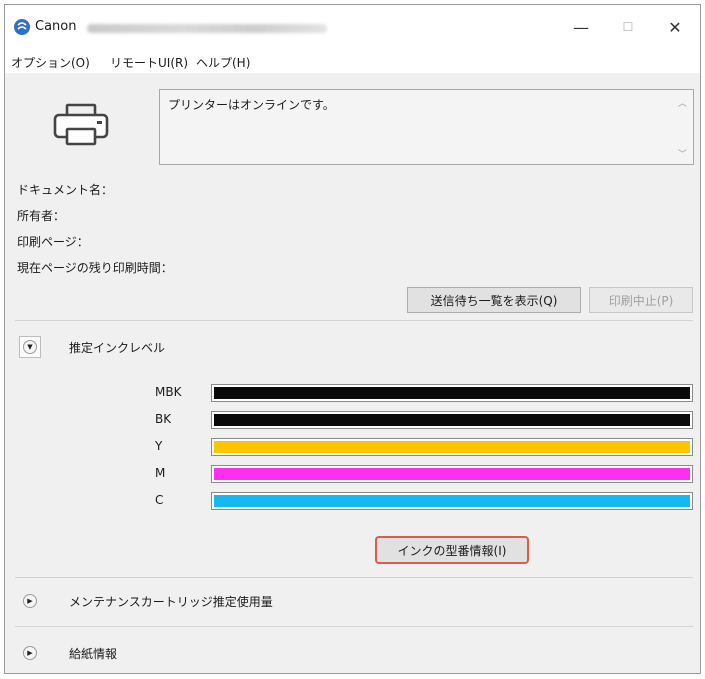  I want to click on chevron-down-icon: ▼, so click(30, 347).